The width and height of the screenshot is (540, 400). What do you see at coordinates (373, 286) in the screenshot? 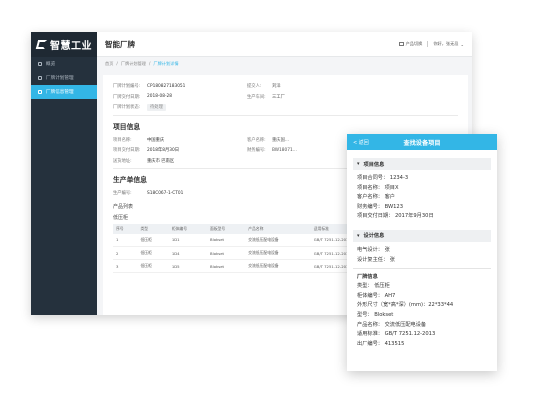
I see `detail-line: 类型： 低压柜` at bounding box center [373, 286].